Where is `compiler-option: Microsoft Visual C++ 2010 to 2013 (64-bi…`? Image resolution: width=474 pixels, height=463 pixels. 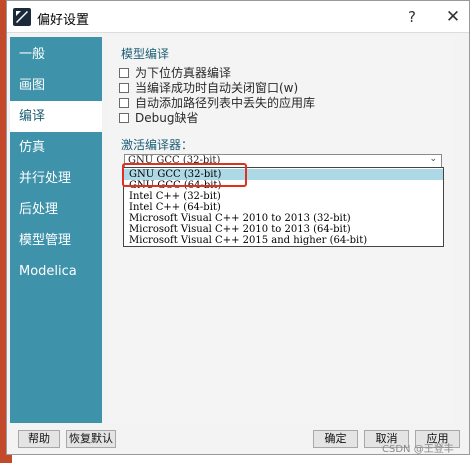 compiler-option: Microsoft Visual C++ 2010 to 2013 (64-bi… is located at coordinates (283, 229).